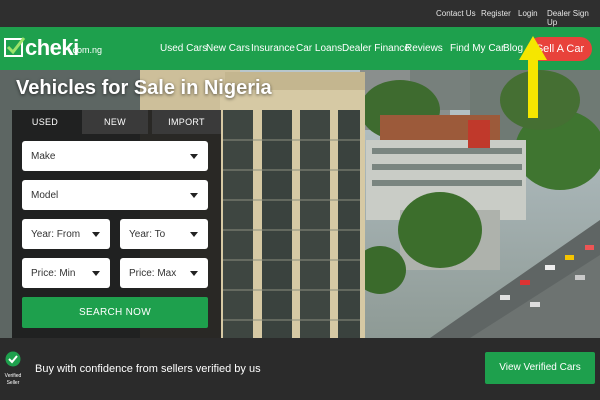  I want to click on nav-insurance: Insurance, so click(273, 48).